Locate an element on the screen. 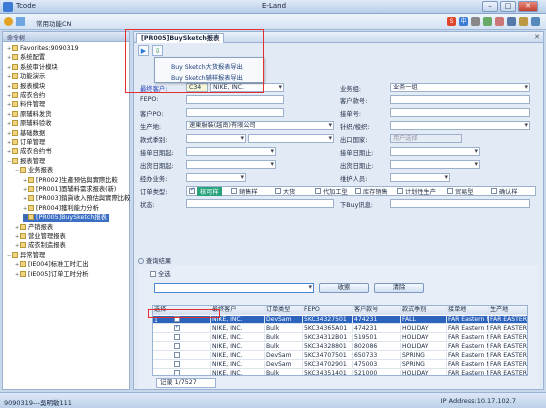 The height and width of the screenshot is (408, 546). moon-icon is located at coordinates (475, 21).